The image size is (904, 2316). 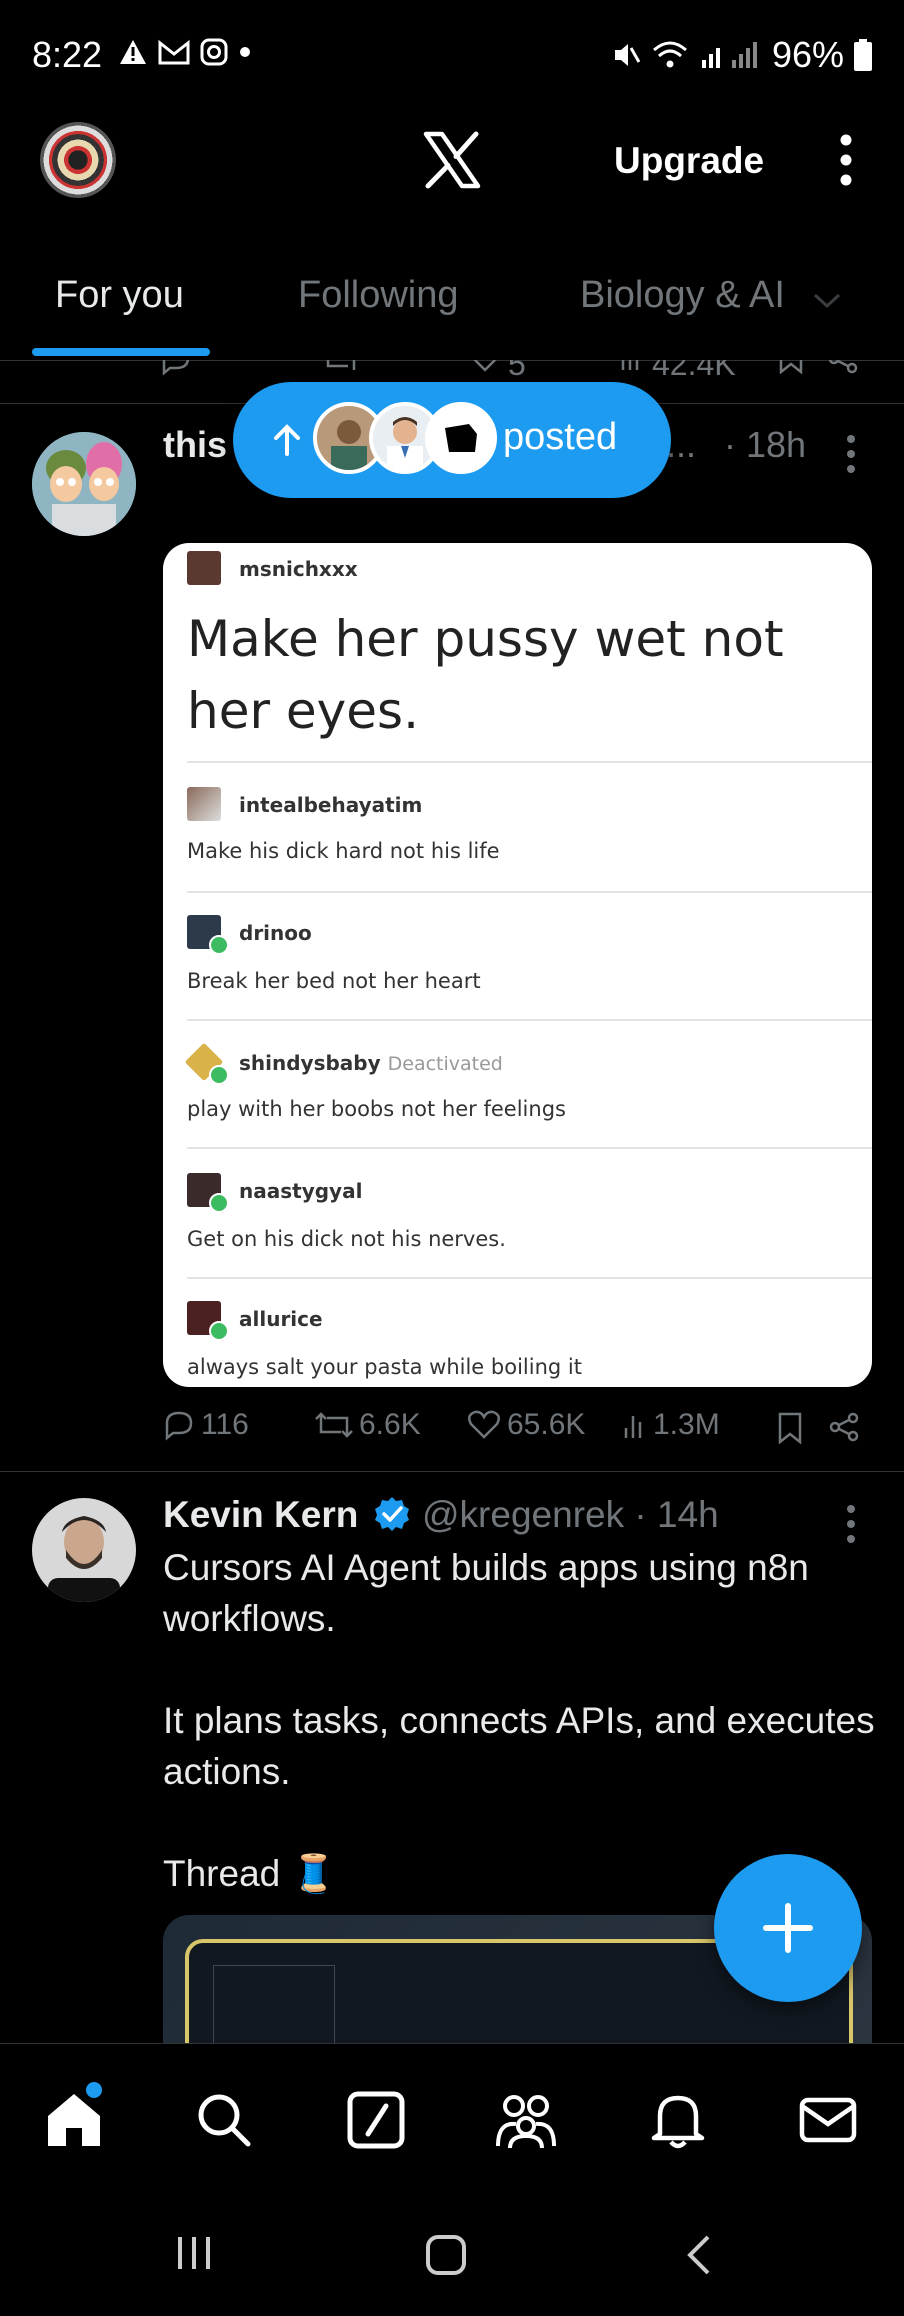 What do you see at coordinates (225, 1424) in the screenshot?
I see `reply-count: 116` at bounding box center [225, 1424].